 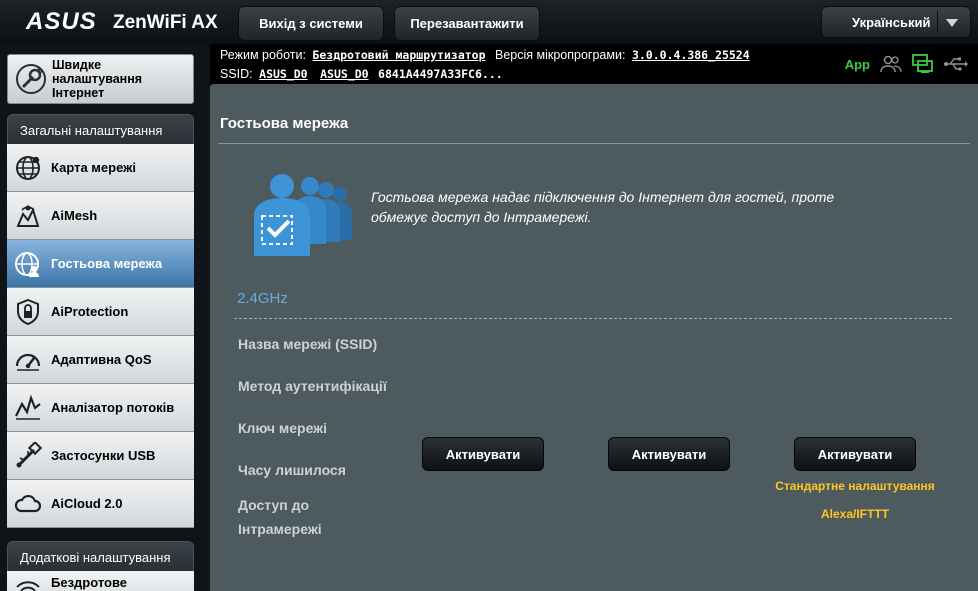 I want to click on advanced-settings-header: Додаткові налаштування, so click(x=100, y=556).